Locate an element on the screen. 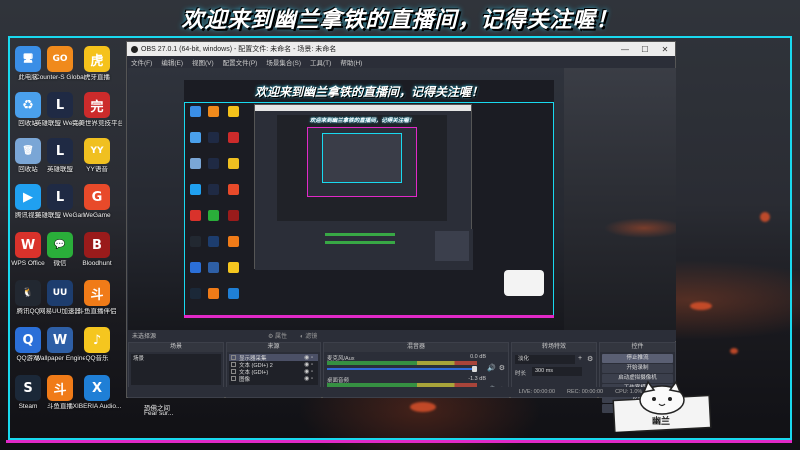 Image resolution: width=800 pixels, height=450 pixels. close-icon: ✕ is located at coordinates (665, 49).